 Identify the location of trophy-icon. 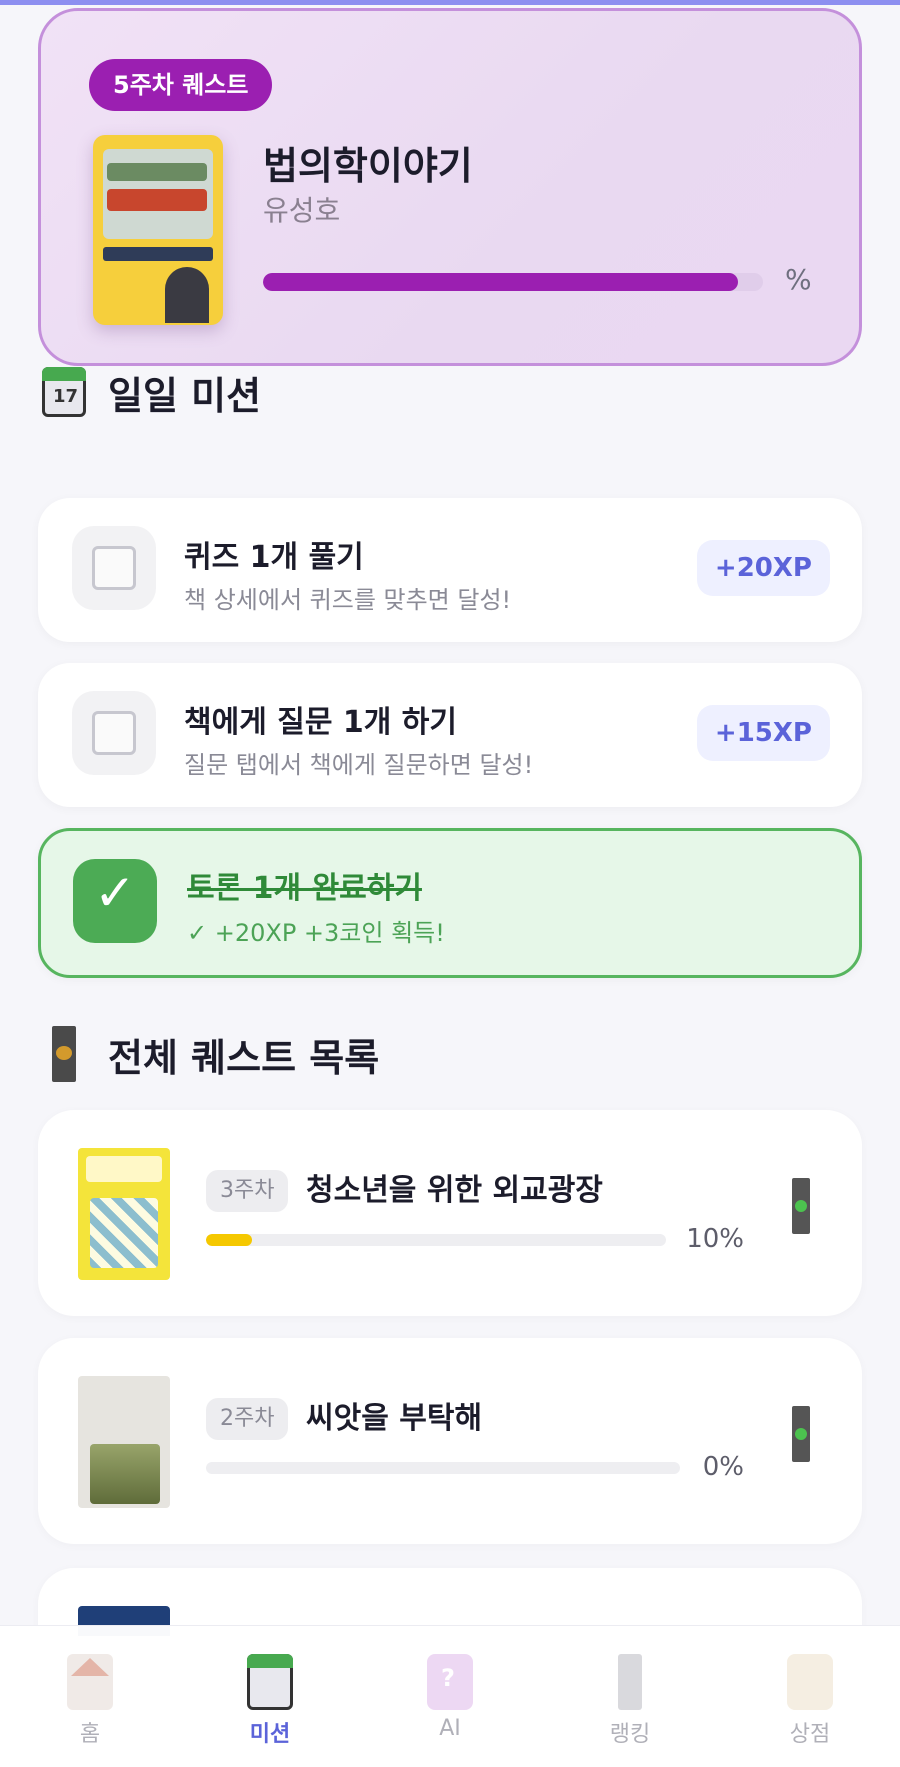
(630, 1682).